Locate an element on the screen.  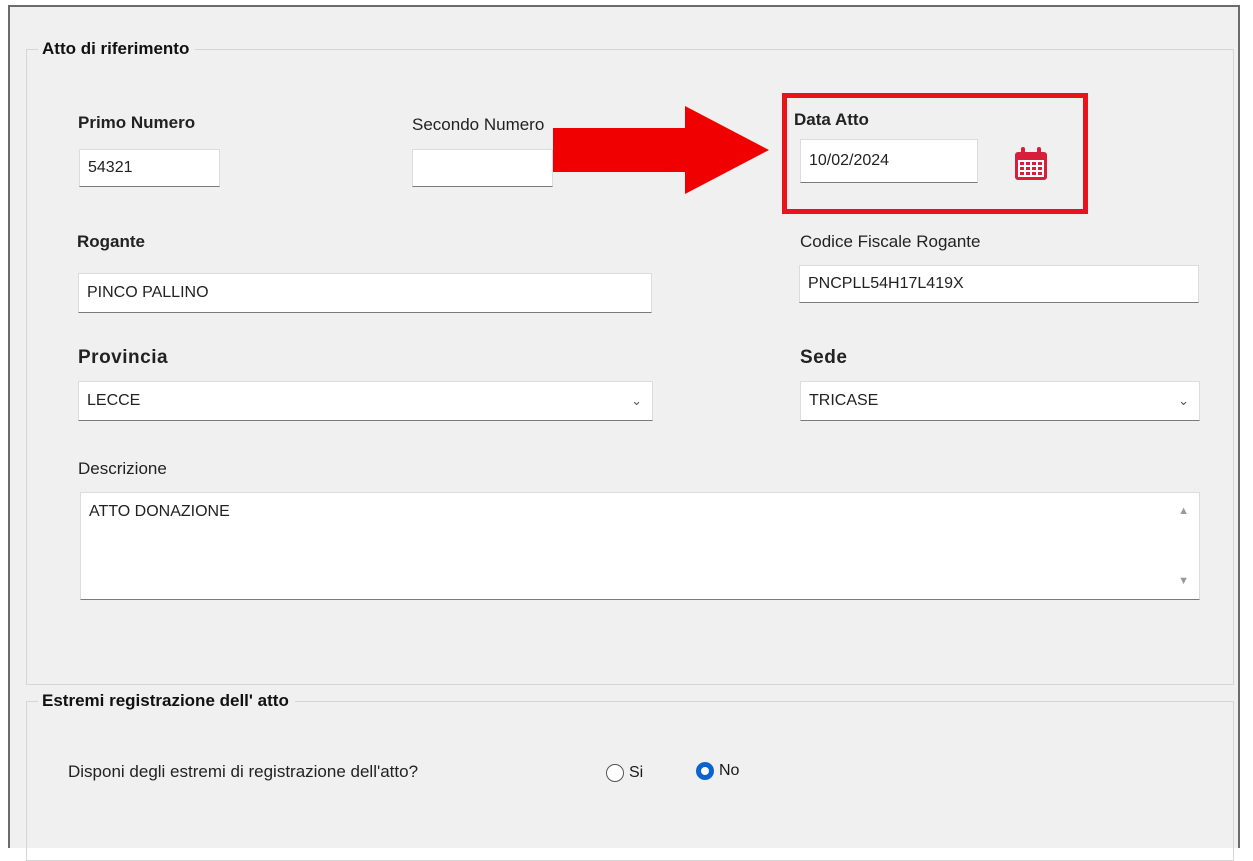
sede-value: TRICASE is located at coordinates (844, 400).